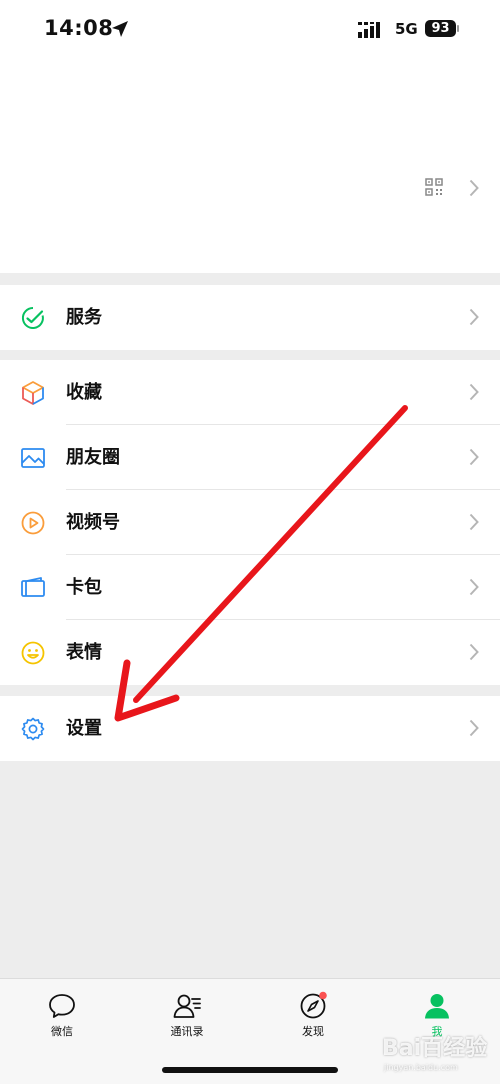  What do you see at coordinates (84, 728) in the screenshot?
I see `menu-item-label: 设置` at bounding box center [84, 728].